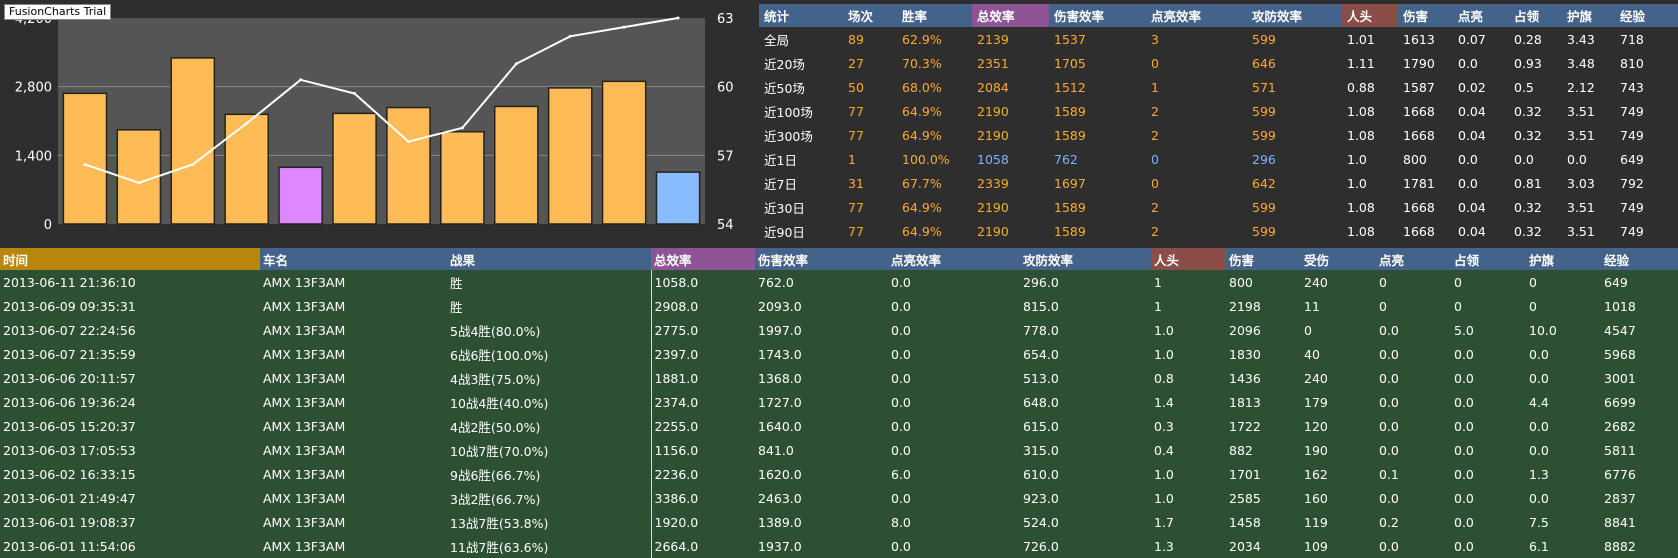  What do you see at coordinates (856, 87) in the screenshot?
I see `summary-cell: 50` at bounding box center [856, 87].